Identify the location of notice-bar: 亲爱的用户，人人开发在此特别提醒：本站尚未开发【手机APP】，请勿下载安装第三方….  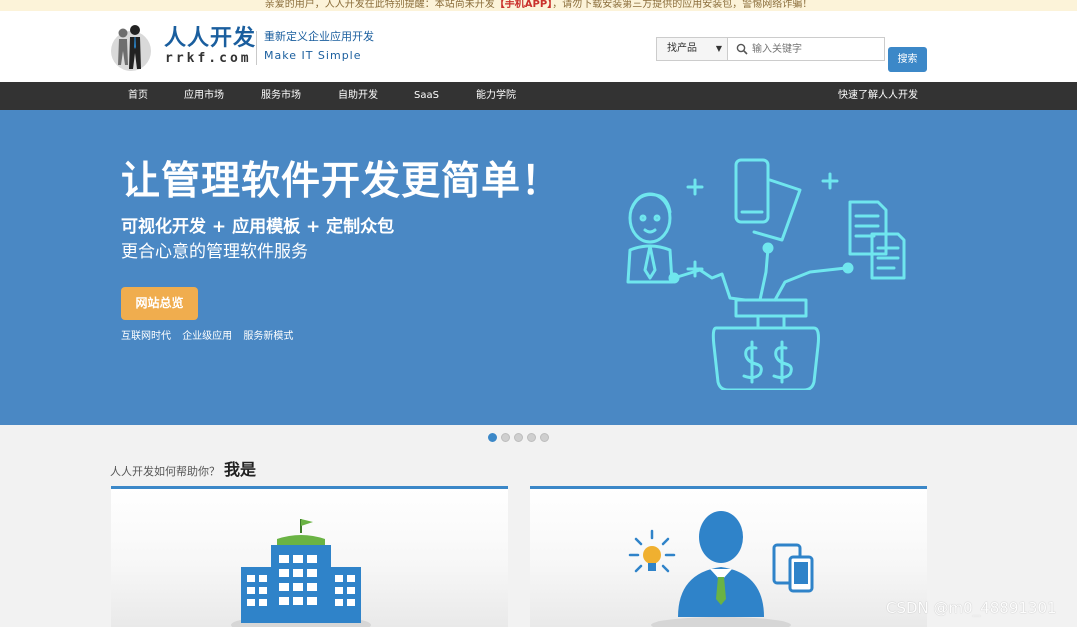
(538, 5).